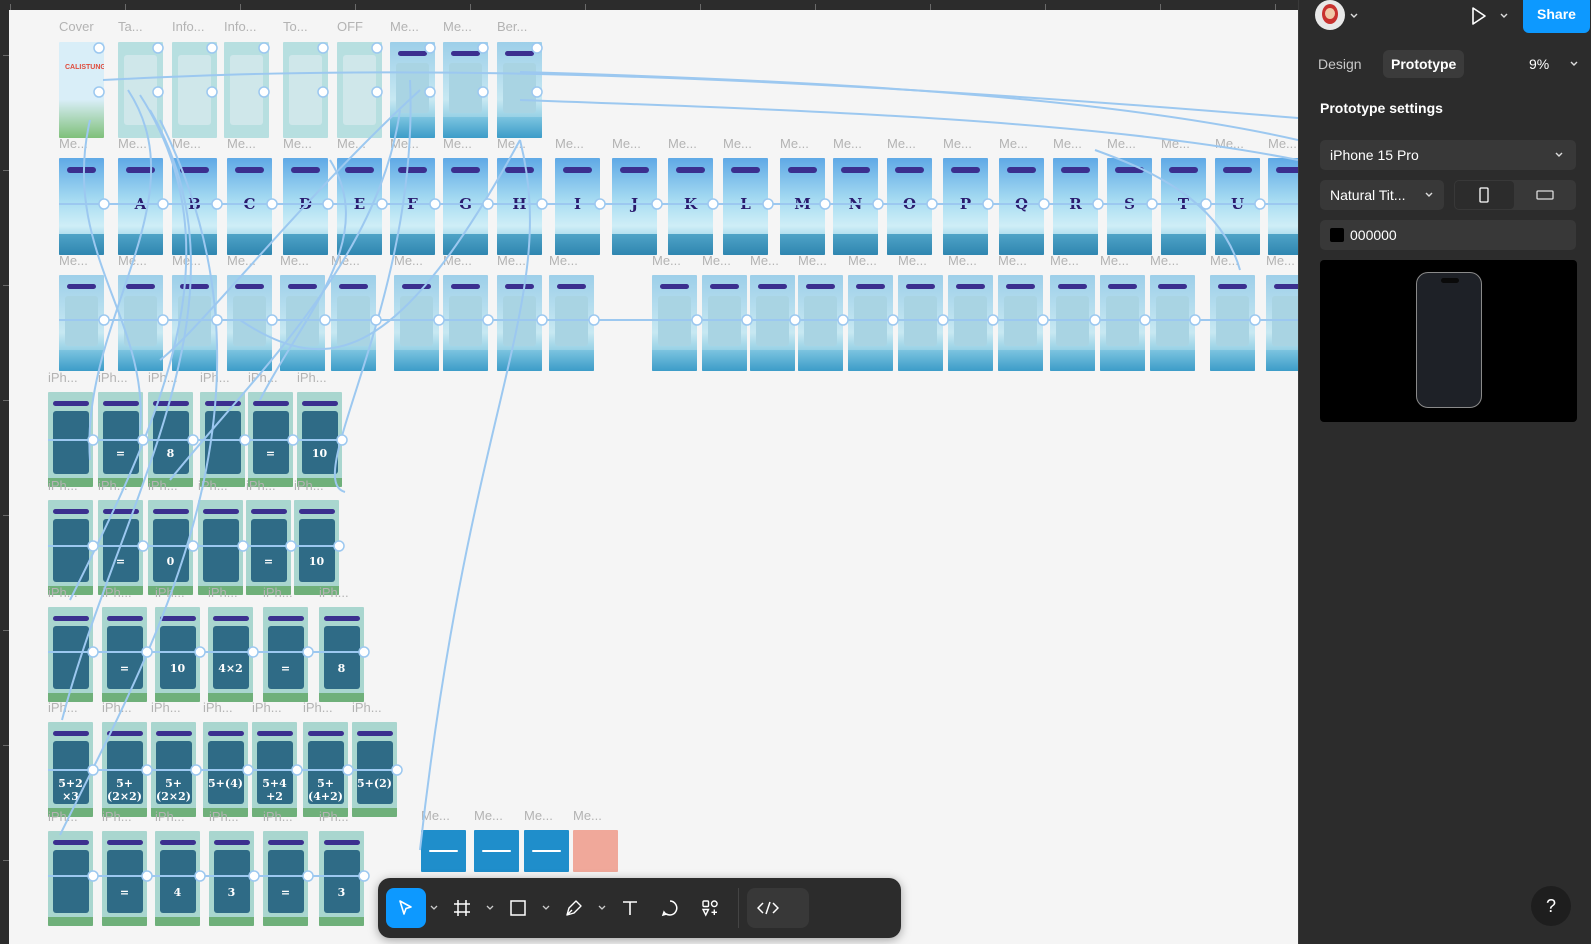  Describe the element at coordinates (1237, 206) in the screenshot. I see `frame-thumbnail: U` at that location.